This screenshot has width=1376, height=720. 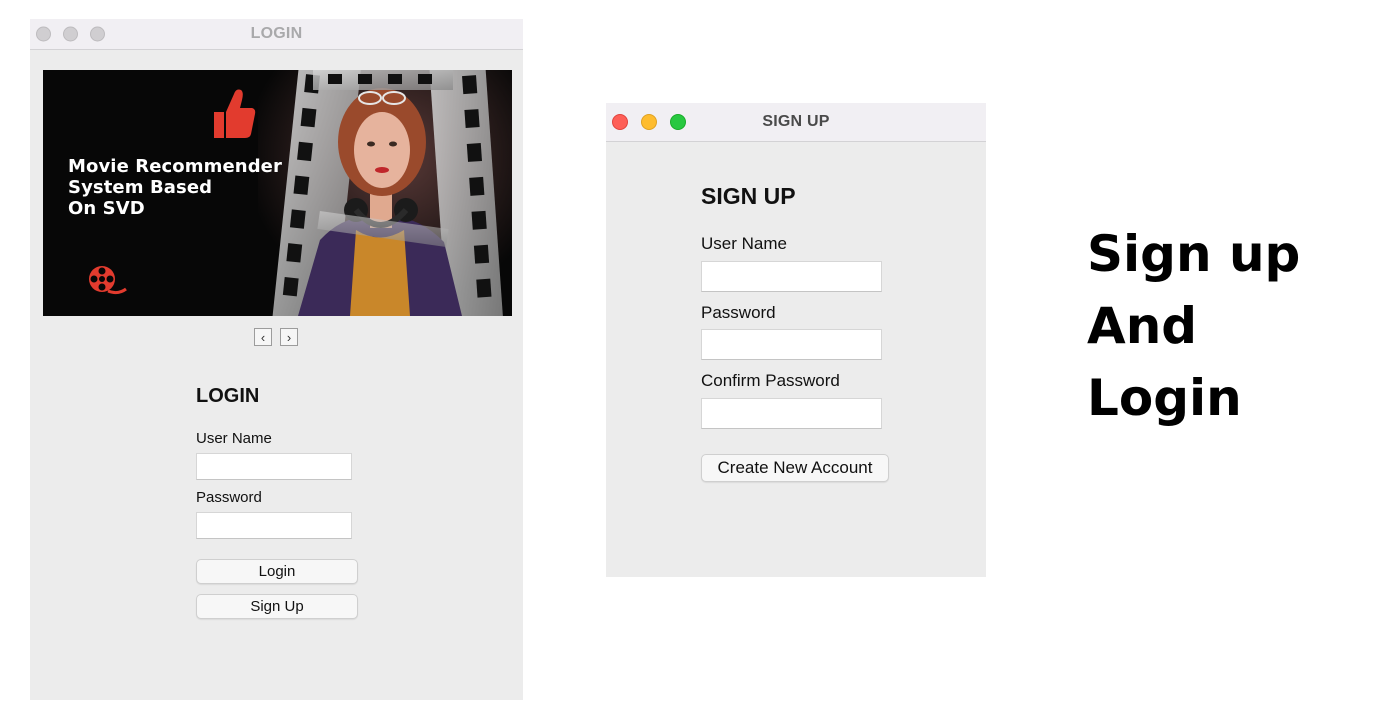 I want to click on login-titlebar: LOGIN, so click(x=276, y=34).